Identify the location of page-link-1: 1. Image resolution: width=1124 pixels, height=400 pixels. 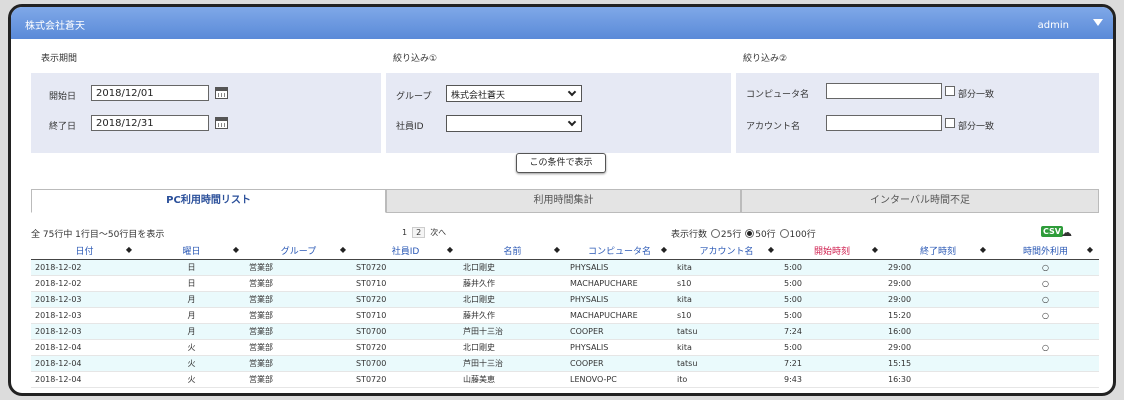
(404, 232).